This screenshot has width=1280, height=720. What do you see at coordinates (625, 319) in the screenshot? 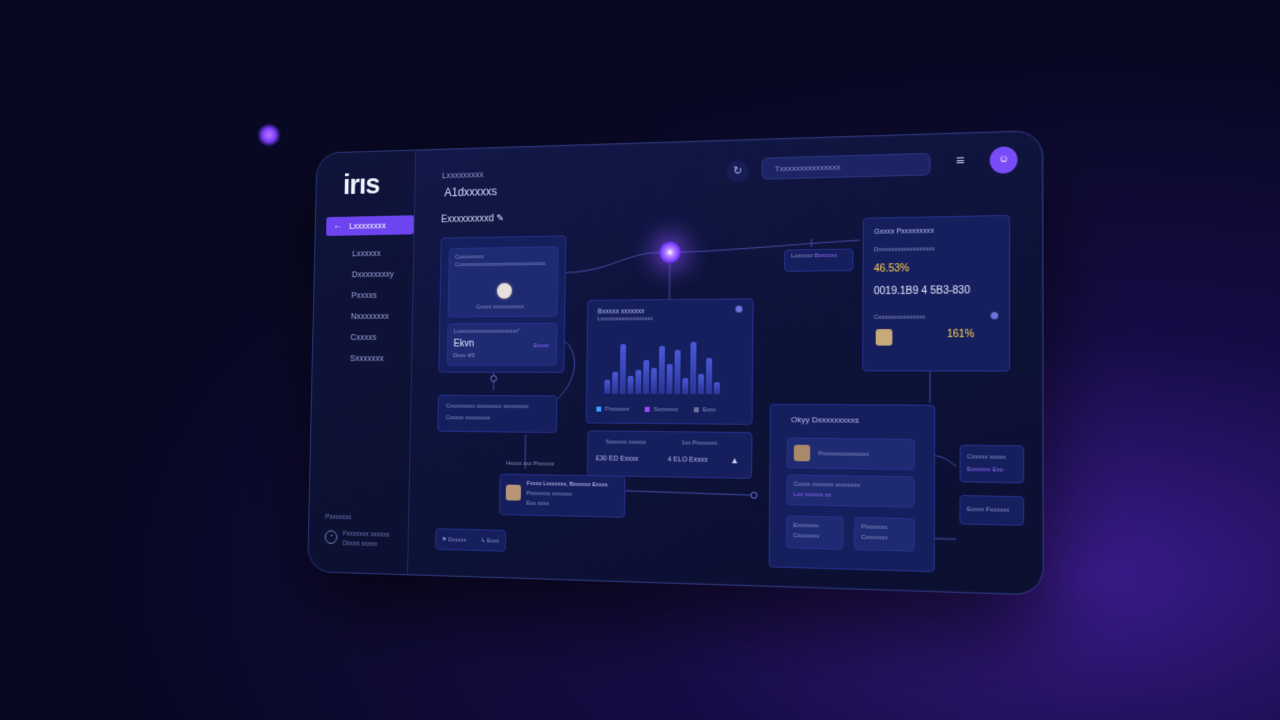
I see `chart-subtitle: Lxxxxxxxxxxxxxxxxxx` at bounding box center [625, 319].